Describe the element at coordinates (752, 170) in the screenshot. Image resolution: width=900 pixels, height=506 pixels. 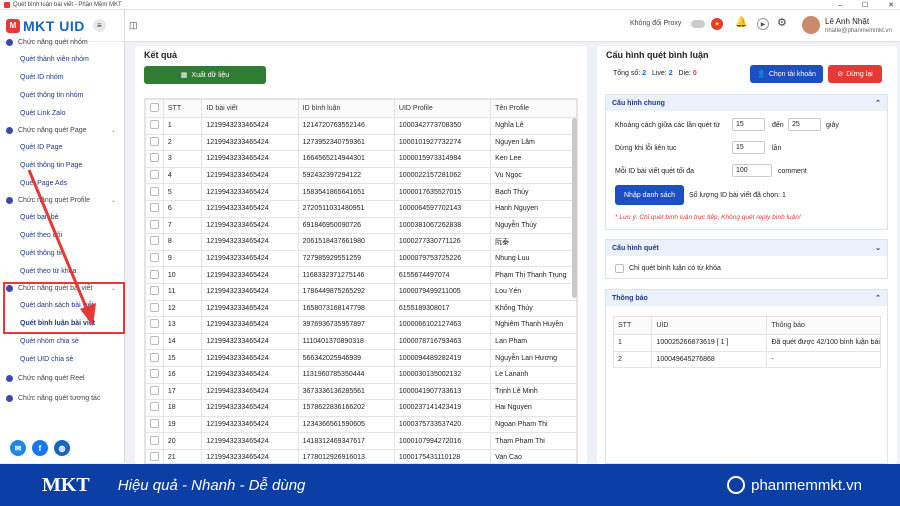
I see `max-input: 100` at that location.